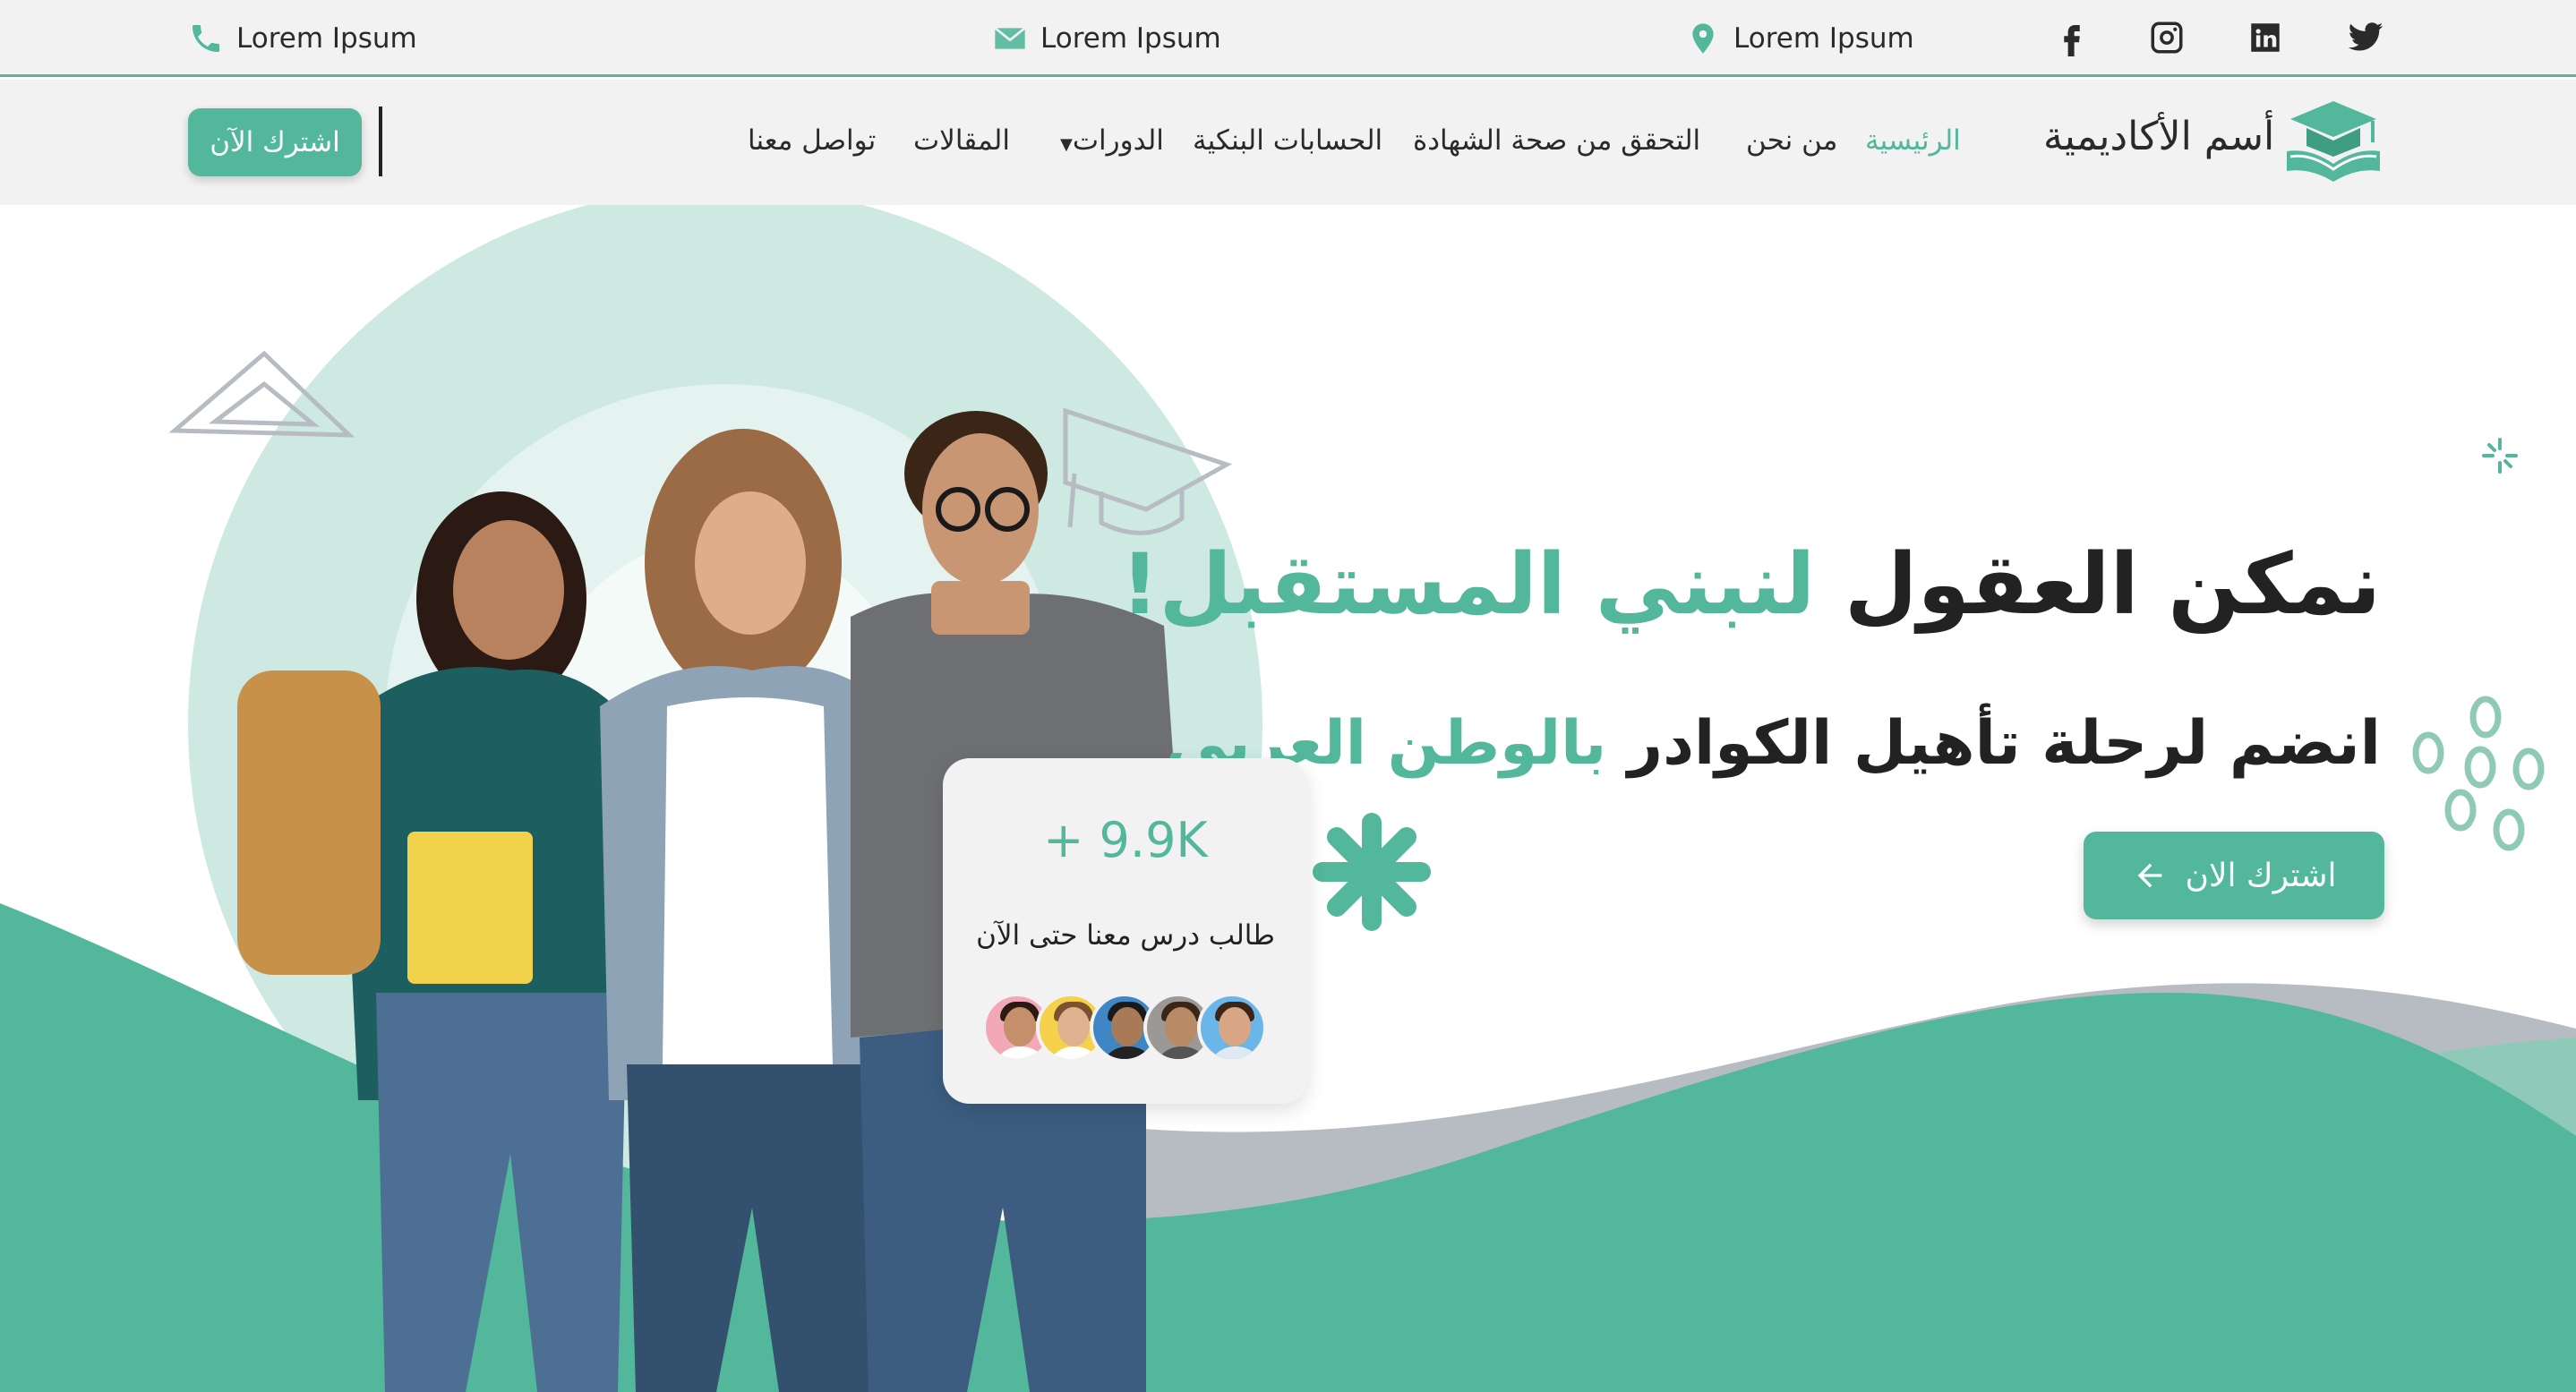  What do you see at coordinates (2500, 456) in the screenshot?
I see `sparkle-icon` at bounding box center [2500, 456].